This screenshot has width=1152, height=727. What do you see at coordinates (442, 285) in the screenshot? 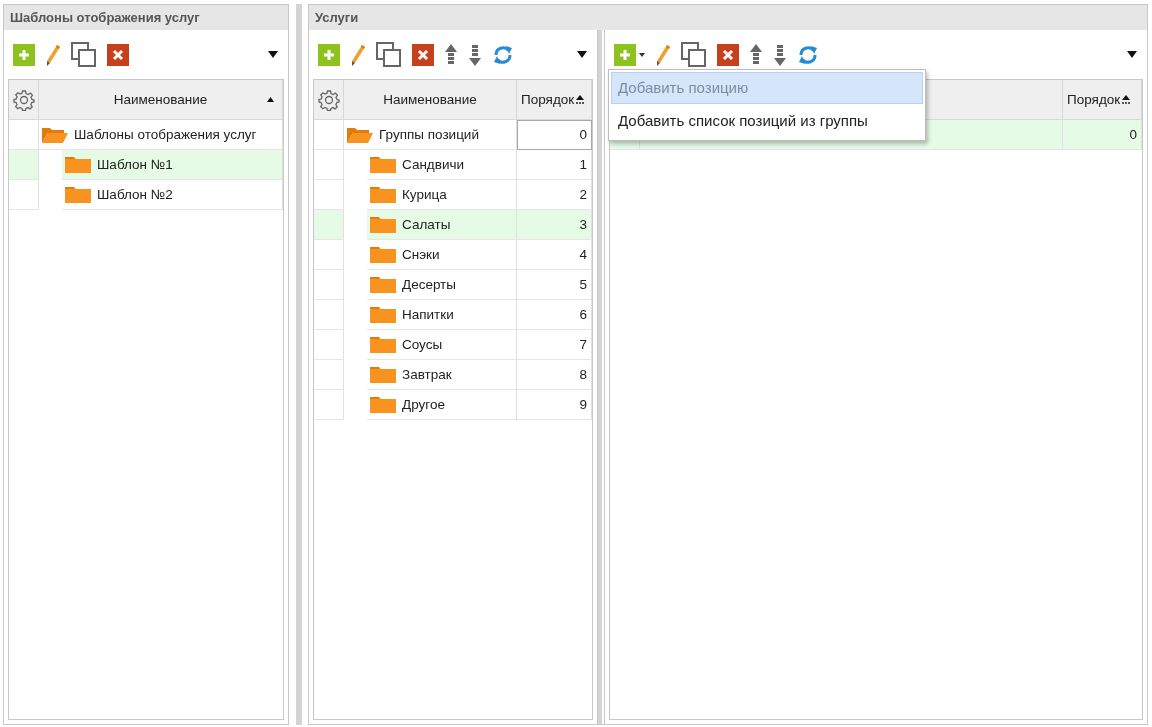
I see `tree-item: Десерты` at bounding box center [442, 285].